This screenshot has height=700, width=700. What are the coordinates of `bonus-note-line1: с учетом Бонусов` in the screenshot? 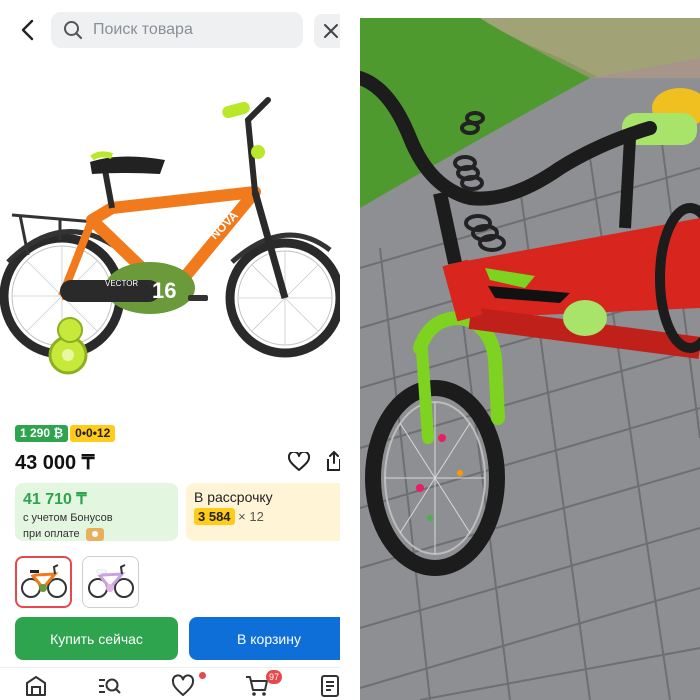 It's located at (68, 518).